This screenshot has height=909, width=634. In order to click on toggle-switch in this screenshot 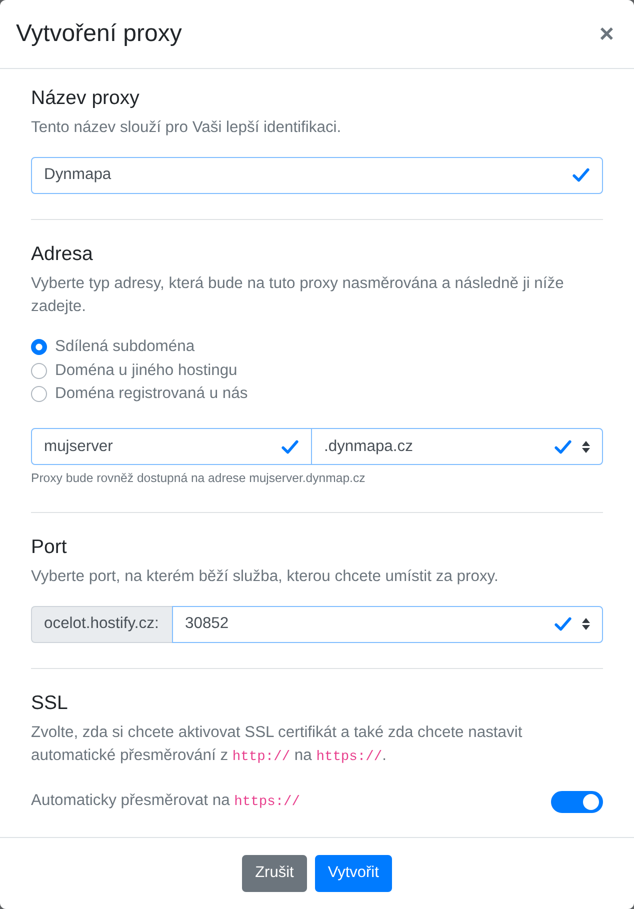, I will do `click(577, 801)`.